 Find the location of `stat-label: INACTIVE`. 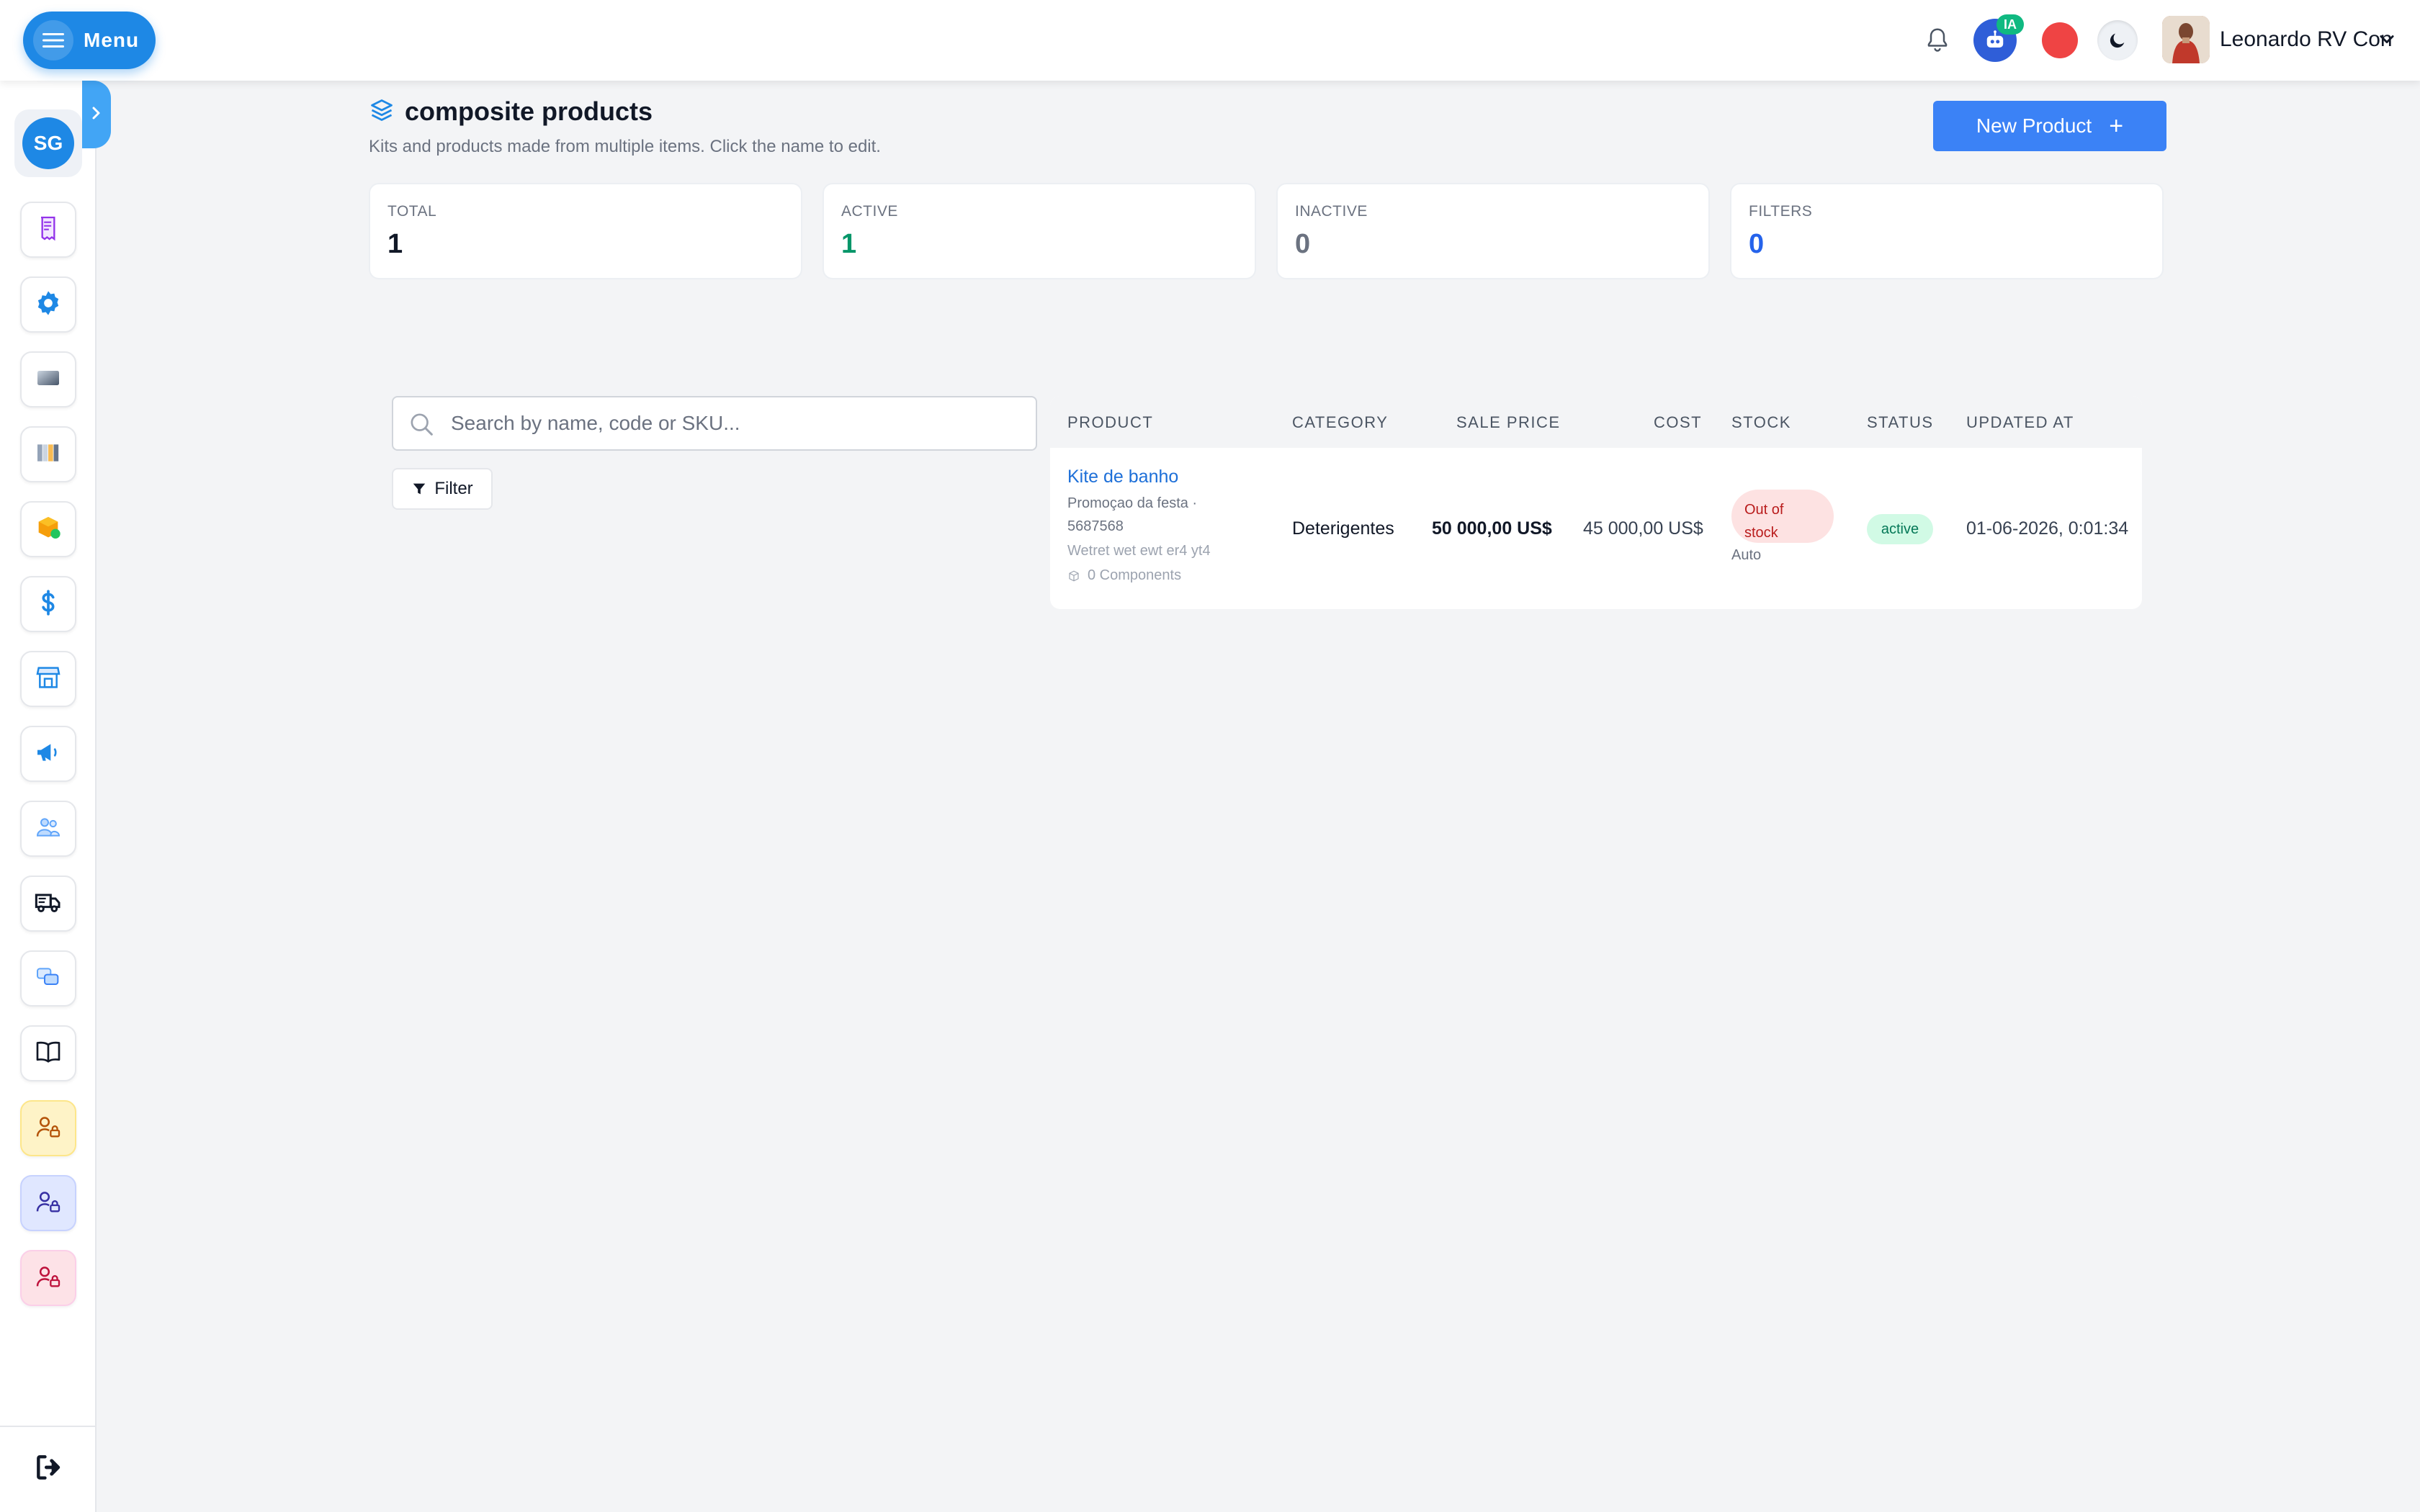

stat-label: INACTIVE is located at coordinates (1331, 211).